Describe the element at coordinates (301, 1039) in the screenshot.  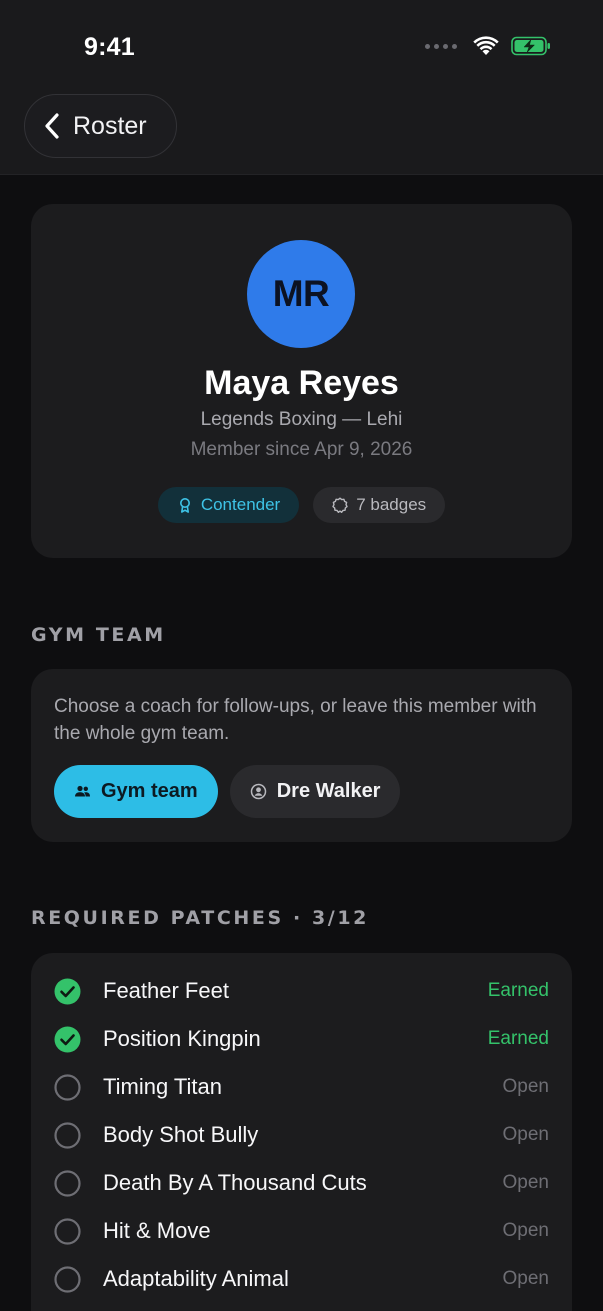
I see `patch-row: Position Kingpin Earned` at that location.